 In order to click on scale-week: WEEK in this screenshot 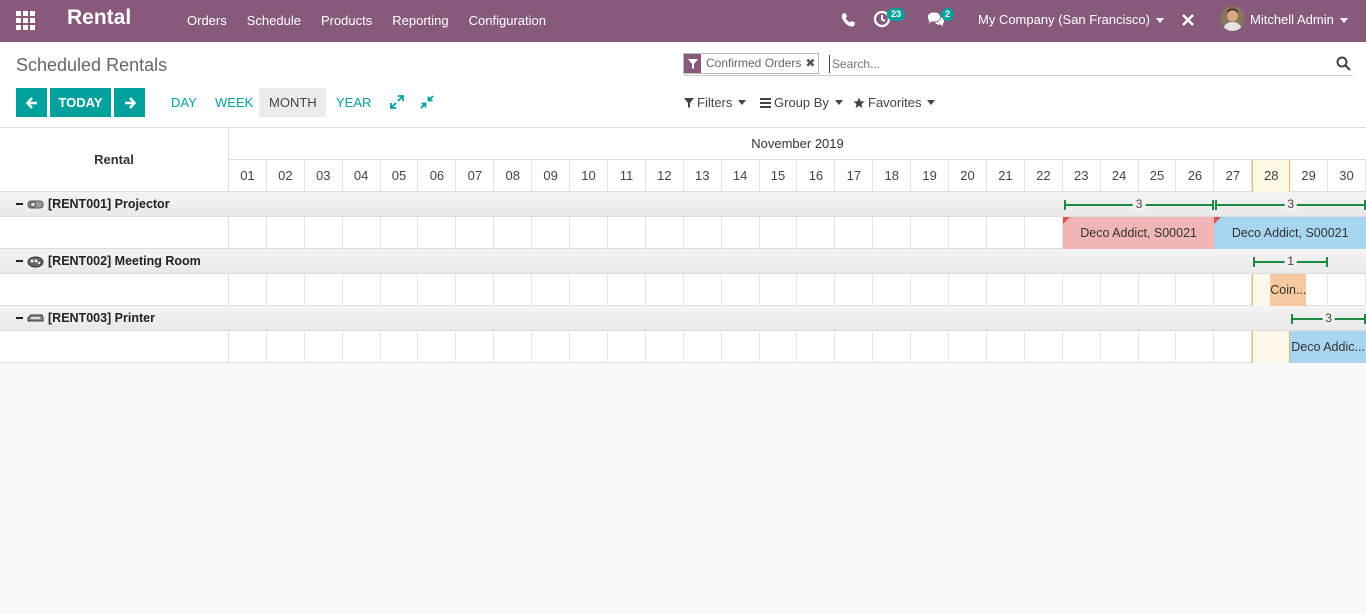, I will do `click(234, 102)`.